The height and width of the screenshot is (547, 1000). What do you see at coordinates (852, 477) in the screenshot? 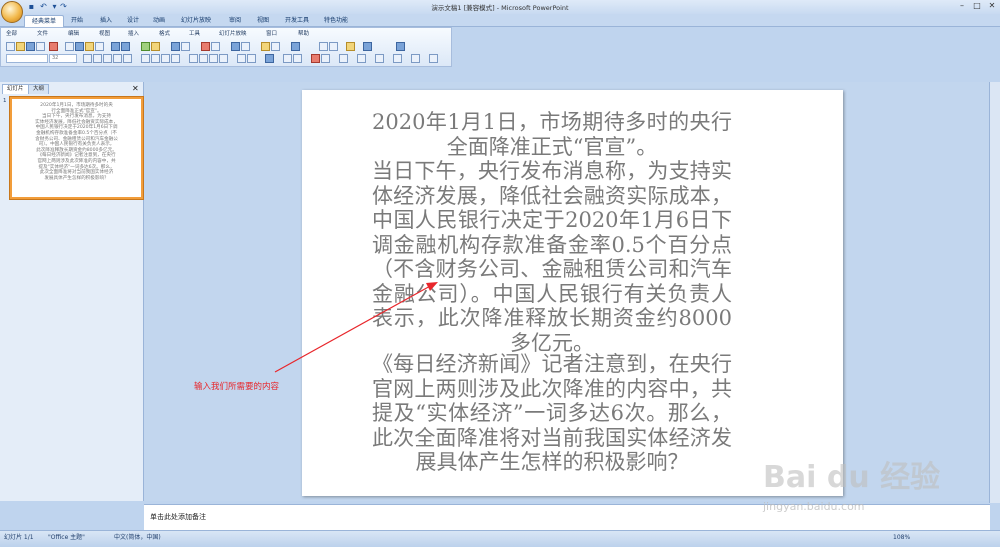
I see `watermark-logo: Bai du 经验` at bounding box center [852, 477].